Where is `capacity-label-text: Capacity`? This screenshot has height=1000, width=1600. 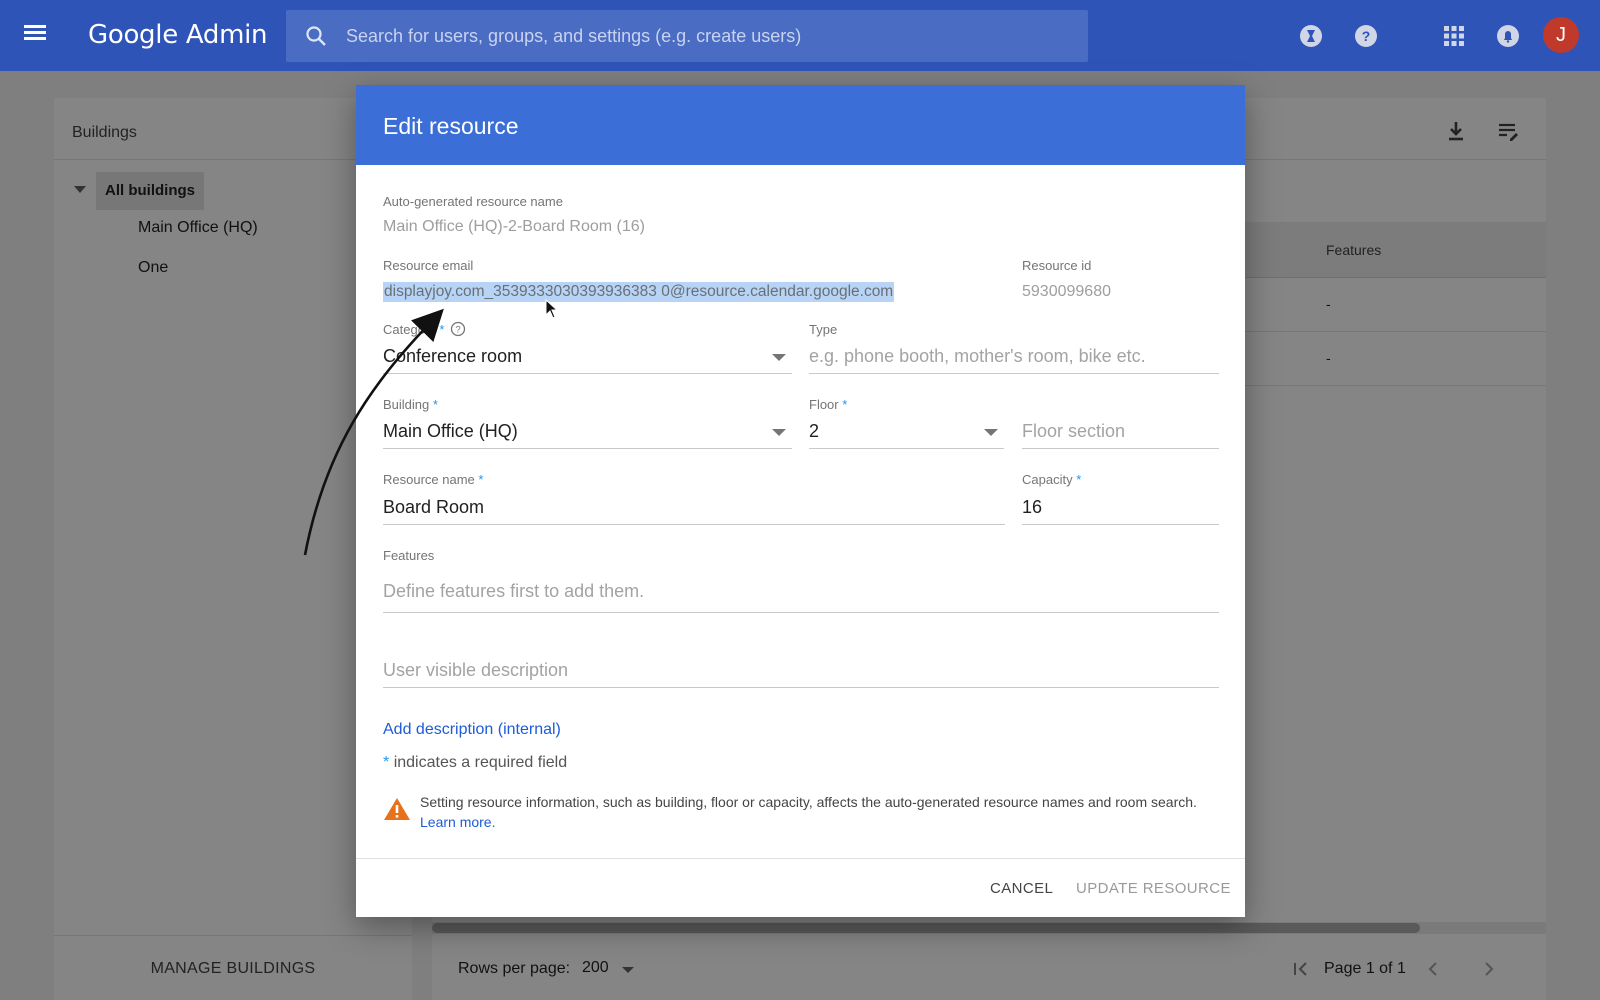 capacity-label-text: Capacity is located at coordinates (1047, 479).